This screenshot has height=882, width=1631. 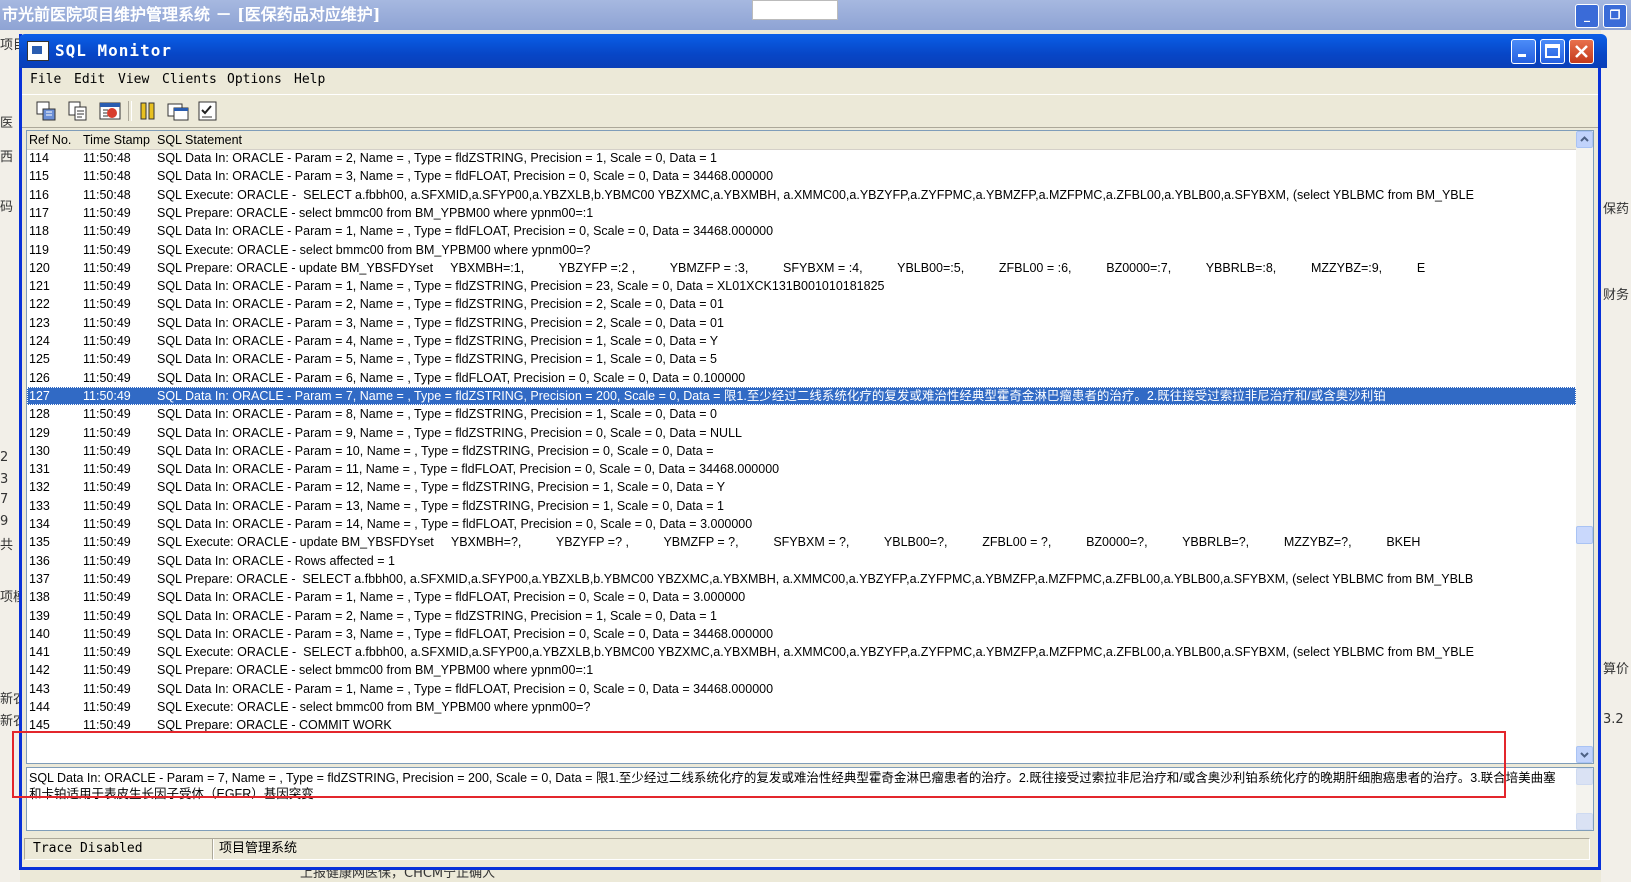 I want to click on row-ref-no: 127, so click(x=39, y=395).